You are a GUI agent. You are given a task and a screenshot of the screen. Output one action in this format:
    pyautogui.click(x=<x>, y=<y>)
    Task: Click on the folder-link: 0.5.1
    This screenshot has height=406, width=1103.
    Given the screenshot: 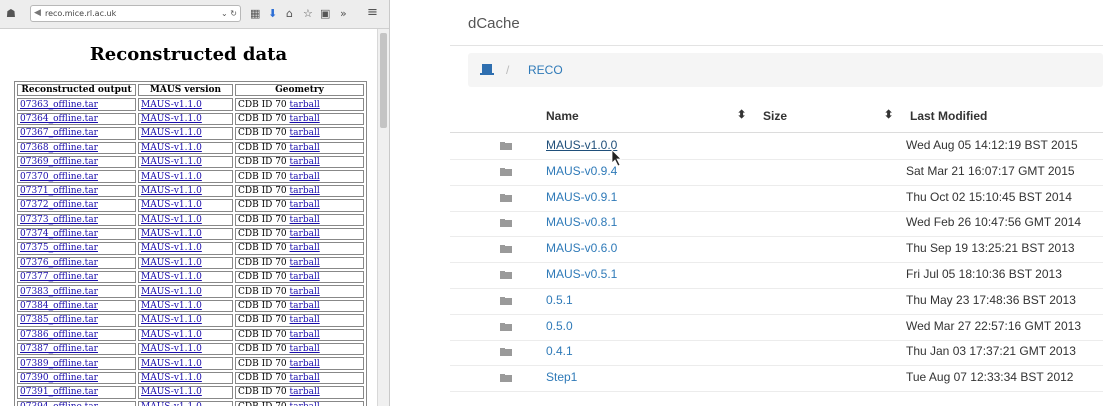 What is the action you would take?
    pyautogui.click(x=559, y=300)
    